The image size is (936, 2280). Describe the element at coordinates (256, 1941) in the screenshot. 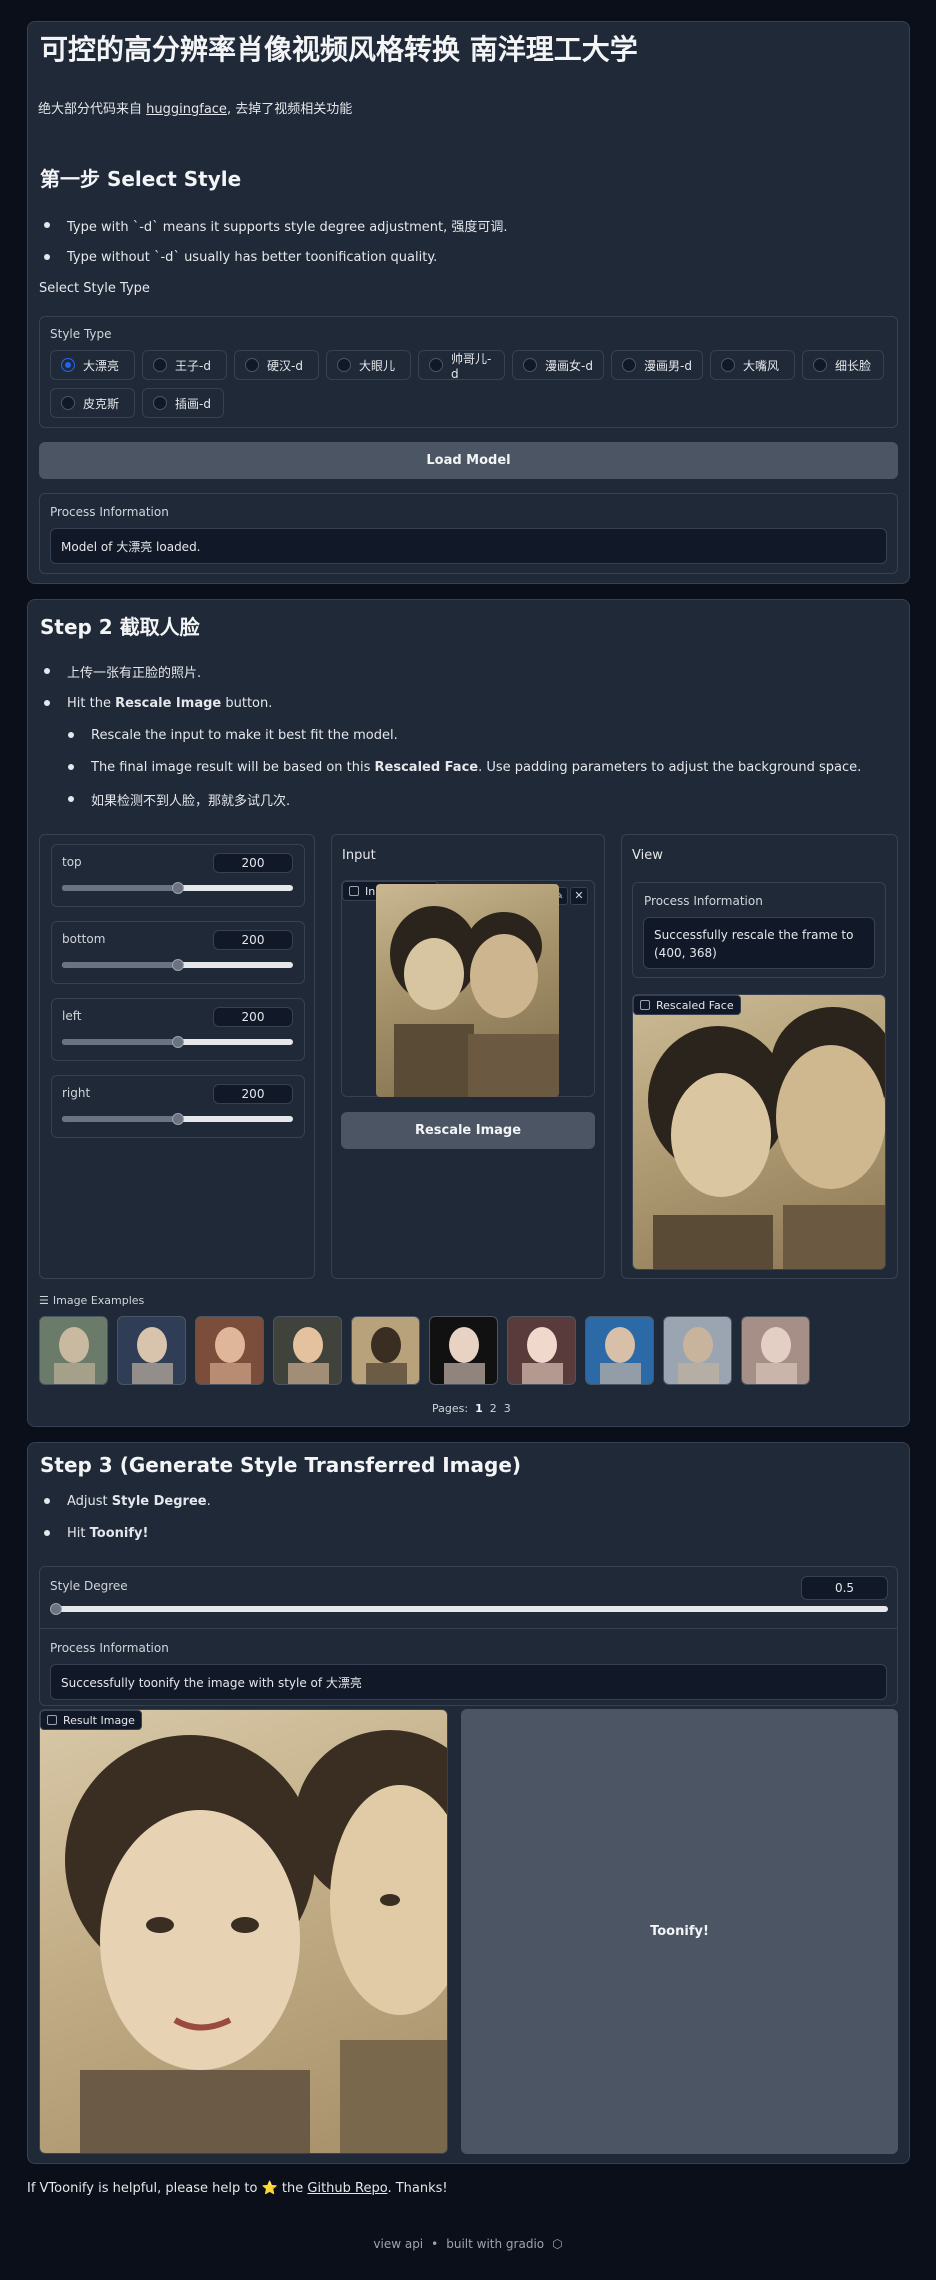

I see `result-photo-art` at that location.